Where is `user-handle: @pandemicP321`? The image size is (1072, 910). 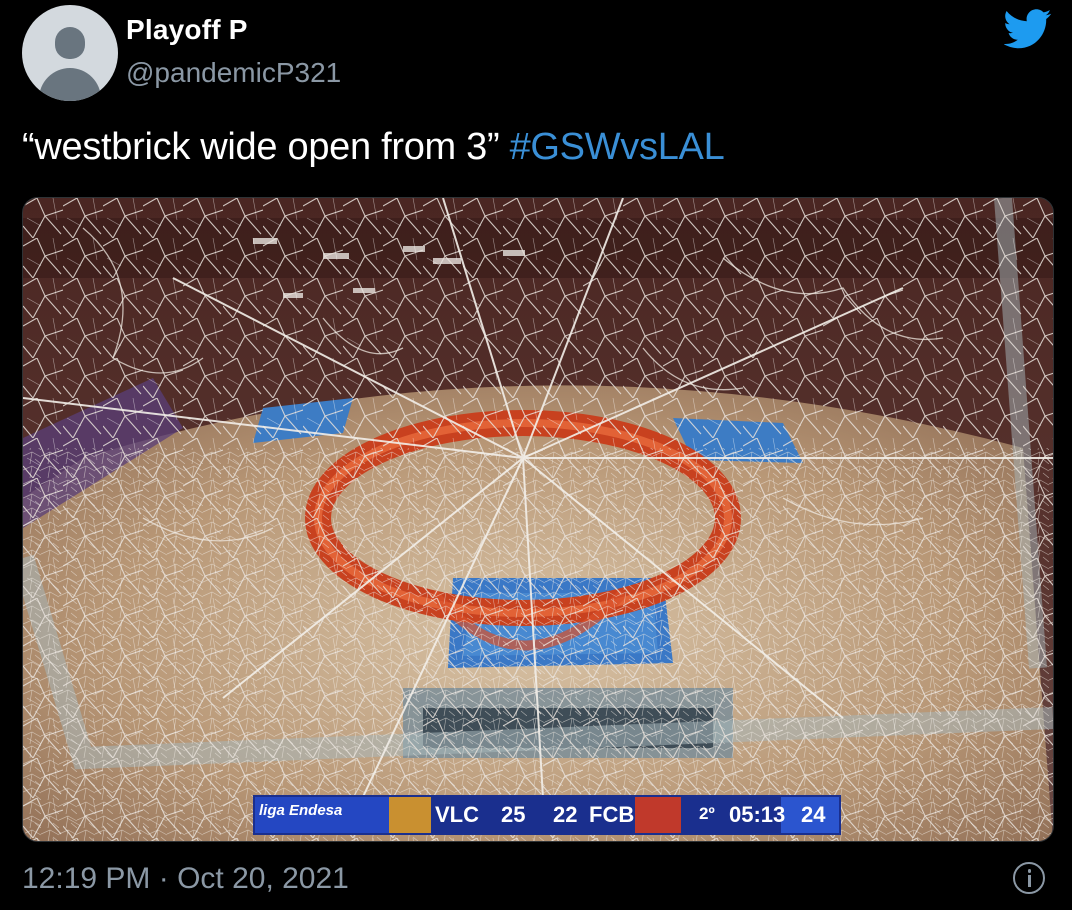
user-handle: @pandemicP321 is located at coordinates (233, 73).